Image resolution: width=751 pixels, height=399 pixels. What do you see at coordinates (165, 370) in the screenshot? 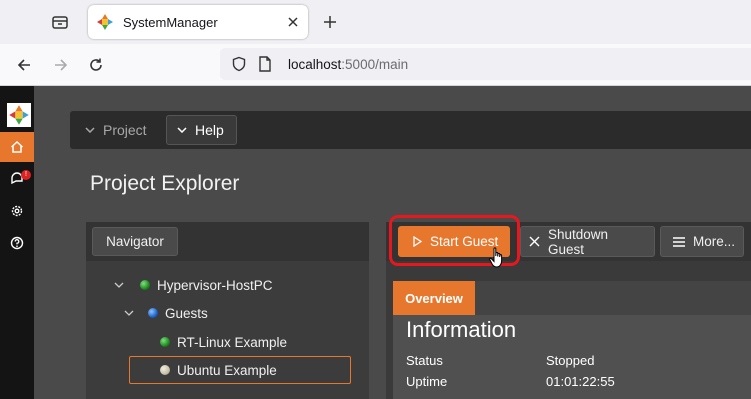
I see `status-gray-icon` at bounding box center [165, 370].